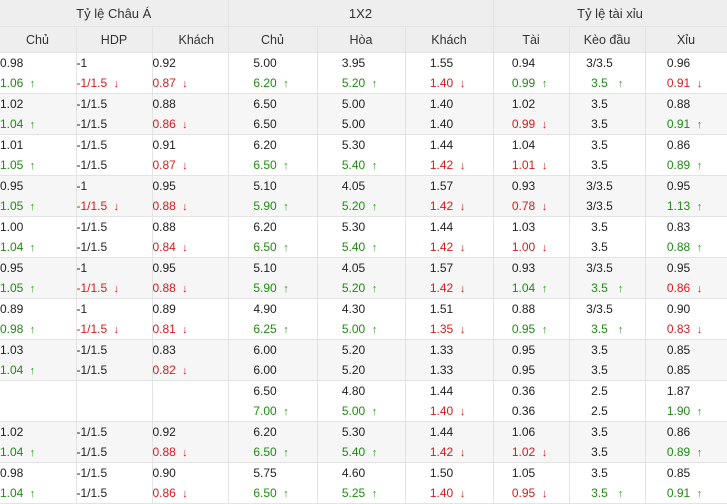  Describe the element at coordinates (686, 483) in the screenshot. I see `odds-cell-ou-under: 0.85↓0.91↑` at that location.